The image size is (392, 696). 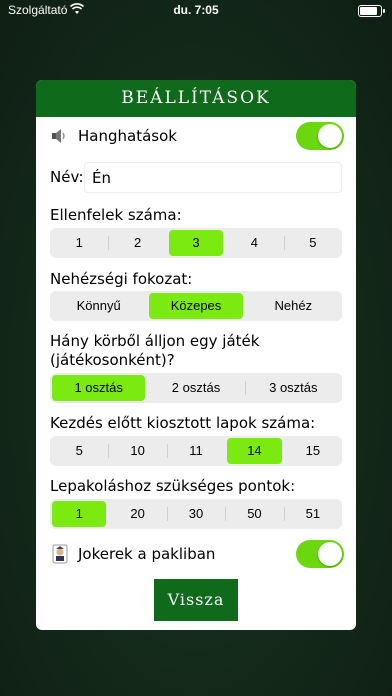 I want to click on rounds-option: 2 osztás, so click(x=195, y=388).